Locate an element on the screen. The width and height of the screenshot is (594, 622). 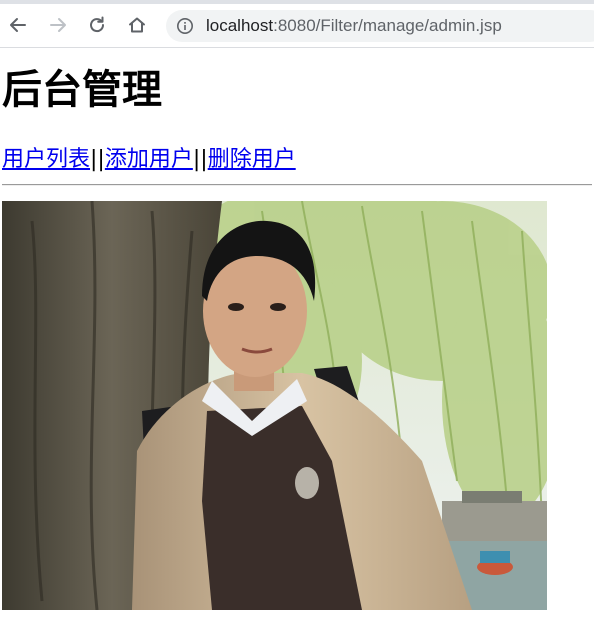
browser-toolbar: localhost:8080/Filter/manage/admin.jsp is located at coordinates (297, 26).